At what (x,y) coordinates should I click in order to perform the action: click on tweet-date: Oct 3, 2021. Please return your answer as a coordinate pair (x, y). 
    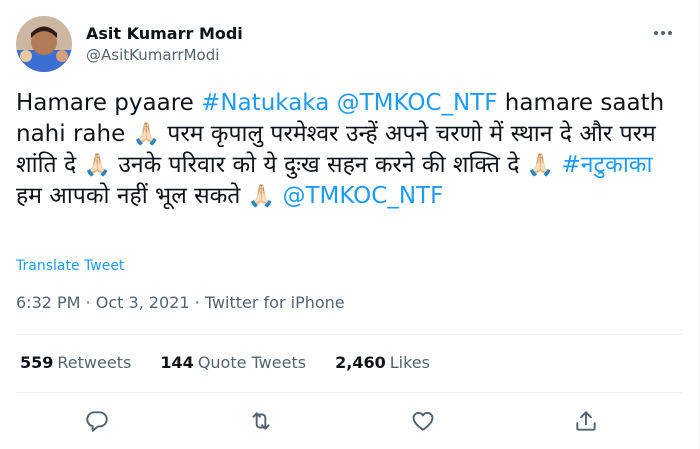
    Looking at the image, I should click on (143, 302).